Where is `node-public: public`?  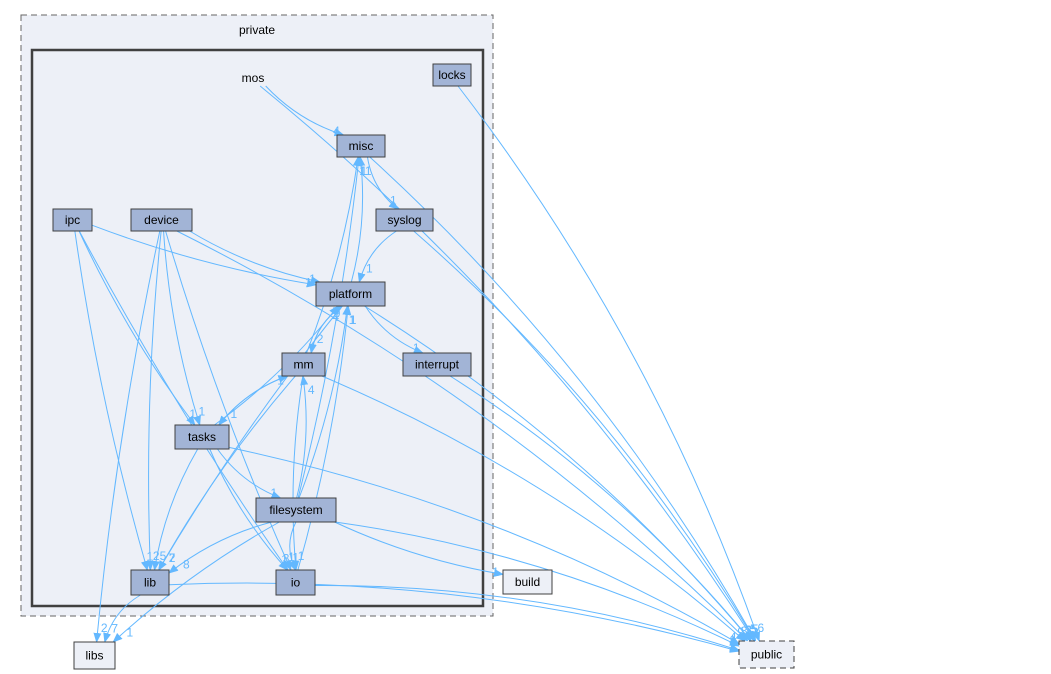
node-public: public is located at coordinates (766, 654).